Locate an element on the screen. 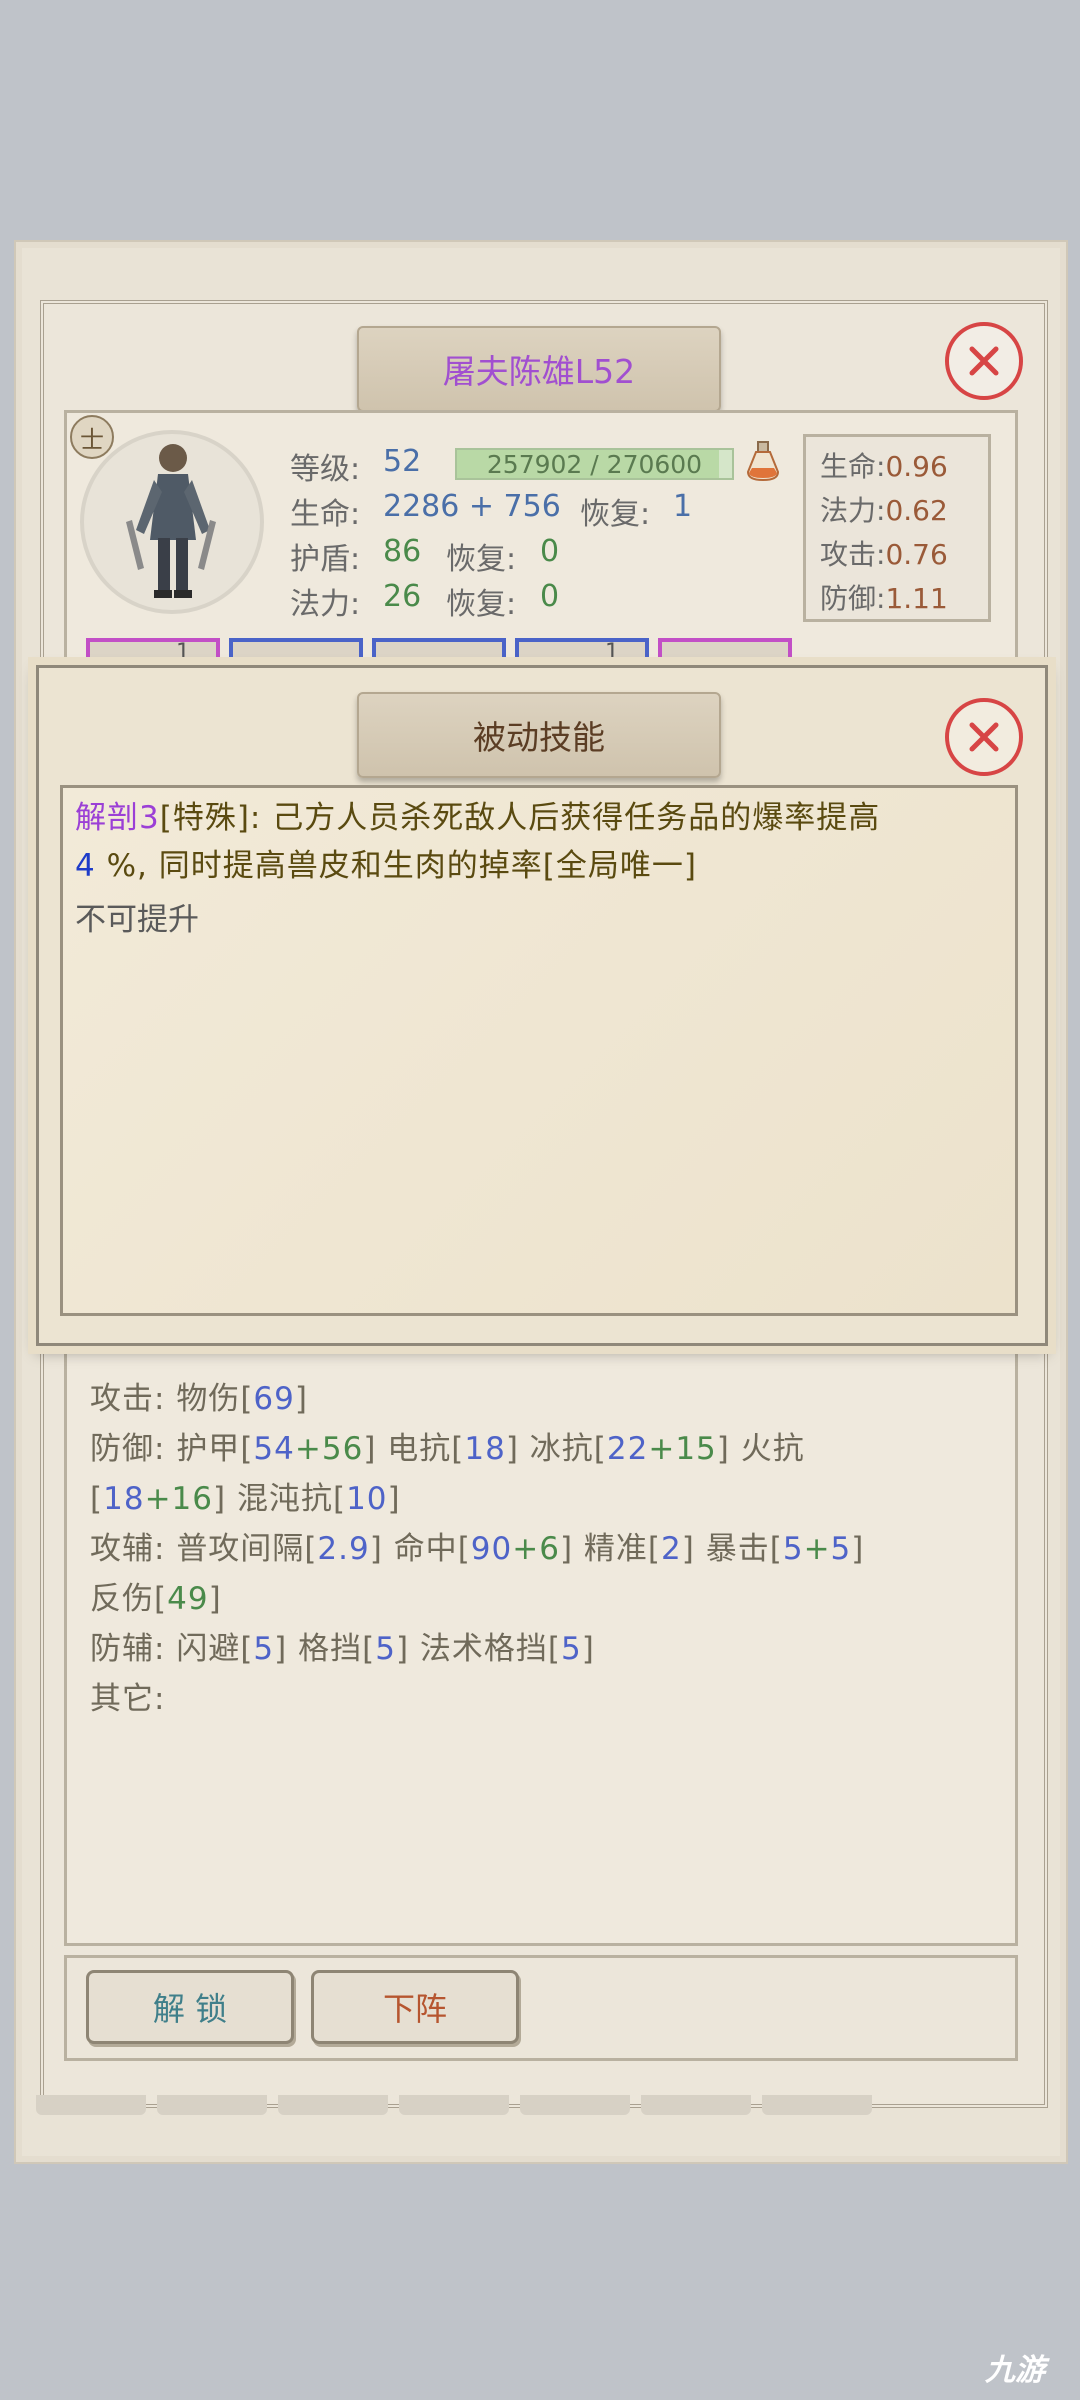 The width and height of the screenshot is (1080, 2400). ratio-row-attack: 攻击:0.76 is located at coordinates (884, 554).